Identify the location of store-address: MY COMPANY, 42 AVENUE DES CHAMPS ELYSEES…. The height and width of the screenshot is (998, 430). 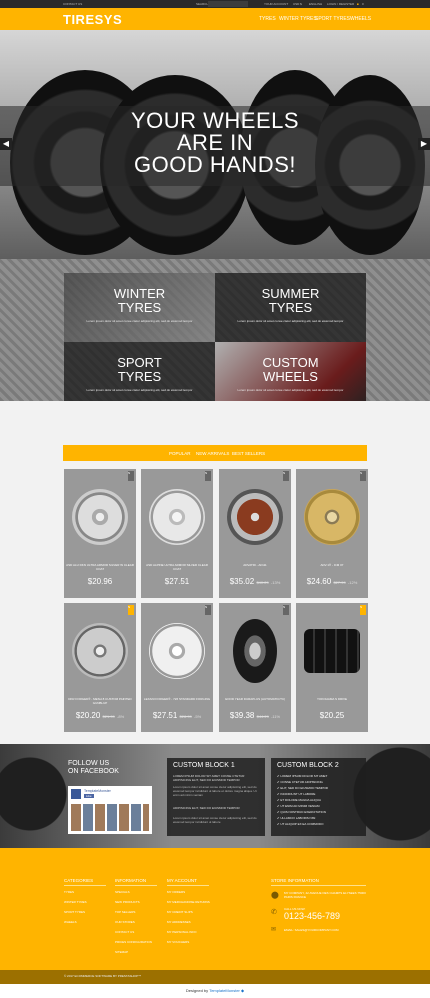
(325, 895).